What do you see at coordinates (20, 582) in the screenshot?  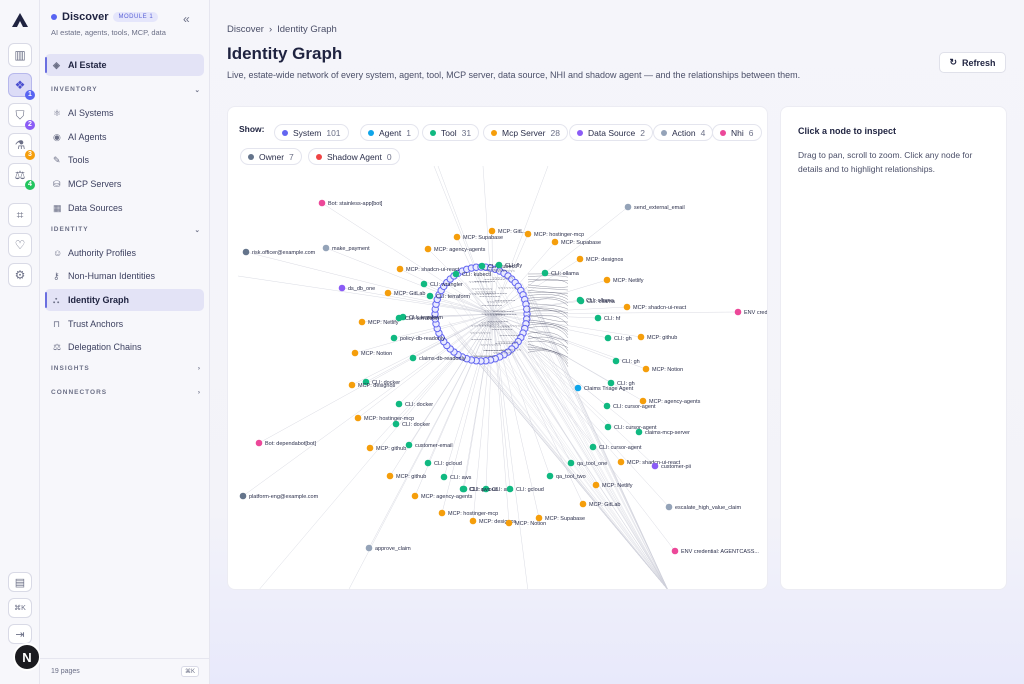 I see `rail-button-book: ▤` at bounding box center [20, 582].